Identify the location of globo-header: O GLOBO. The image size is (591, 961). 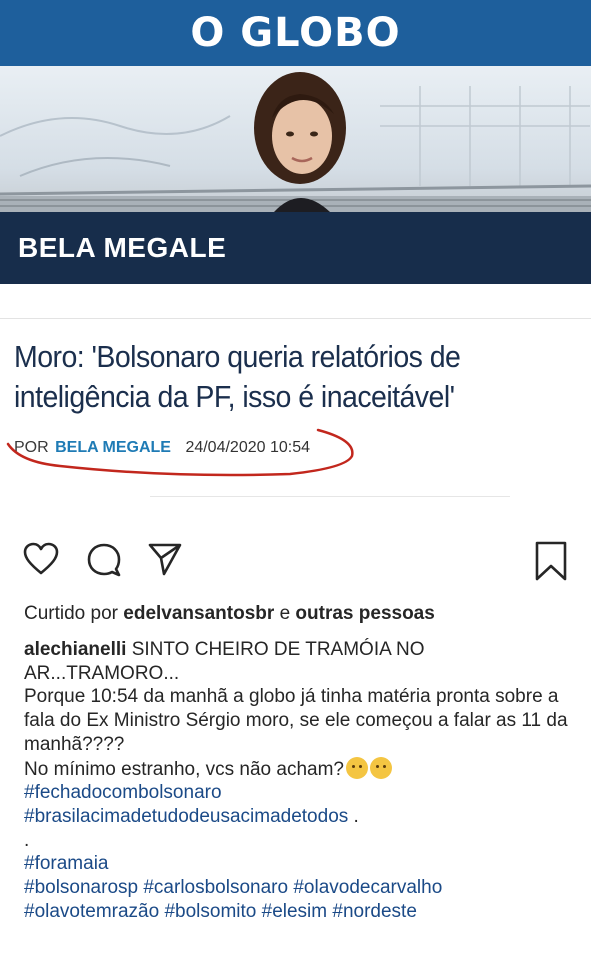
(295, 33).